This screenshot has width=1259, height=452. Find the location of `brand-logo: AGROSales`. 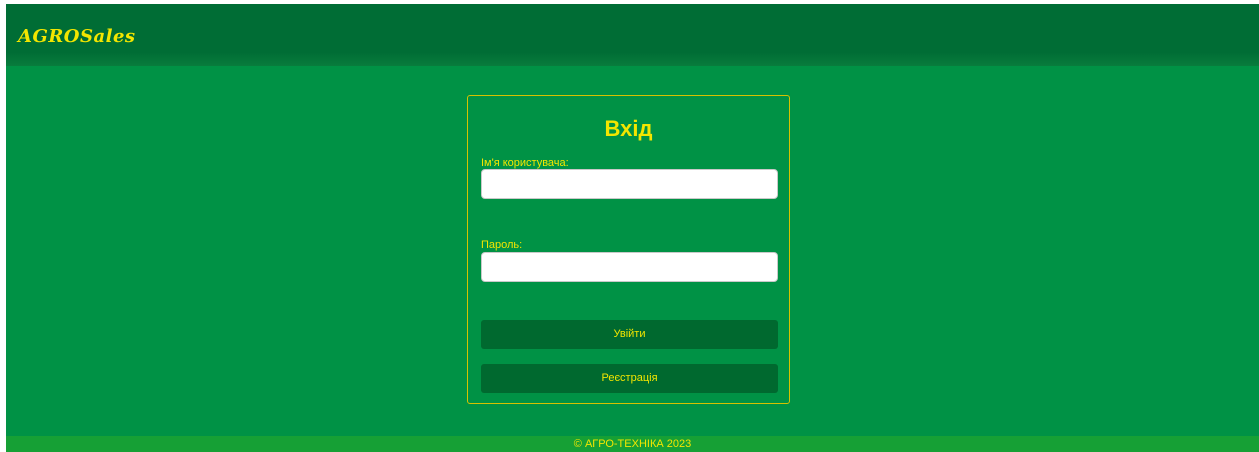

brand-logo: AGROSales is located at coordinates (77, 36).